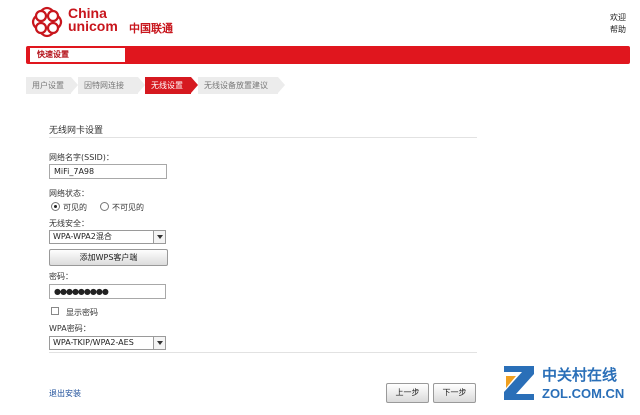 The height and width of the screenshot is (415, 640). I want to click on wpa-label: WPA密码：, so click(70, 328).